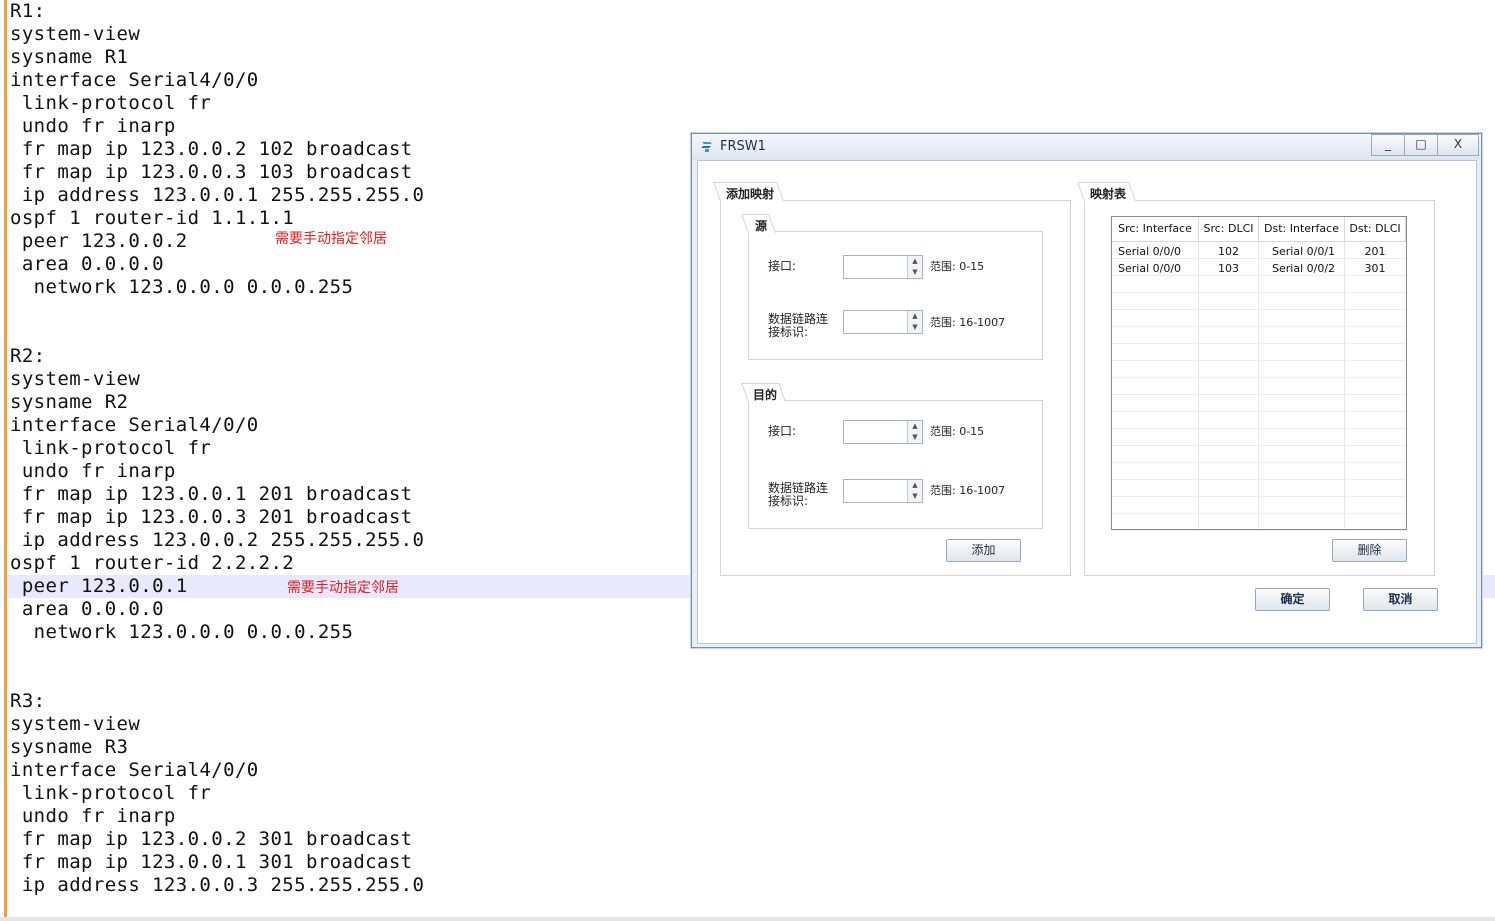 This screenshot has width=1495, height=921. Describe the element at coordinates (211, 172) in the screenshot. I see `code-line: fr map ip 123.0.0.3 103 broadcast` at that location.